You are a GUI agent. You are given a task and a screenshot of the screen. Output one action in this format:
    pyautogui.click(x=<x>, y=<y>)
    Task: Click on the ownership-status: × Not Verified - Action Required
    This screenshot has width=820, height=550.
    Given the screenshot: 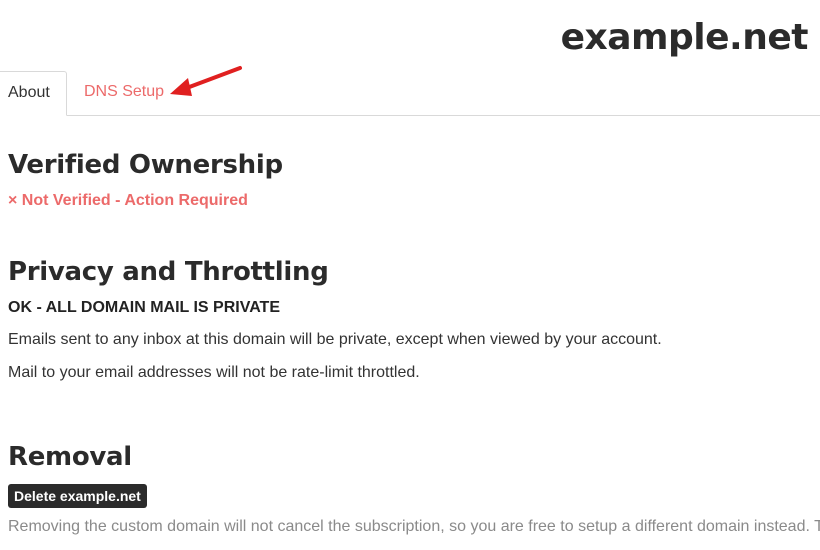 What is the action you would take?
    pyautogui.click(x=128, y=200)
    